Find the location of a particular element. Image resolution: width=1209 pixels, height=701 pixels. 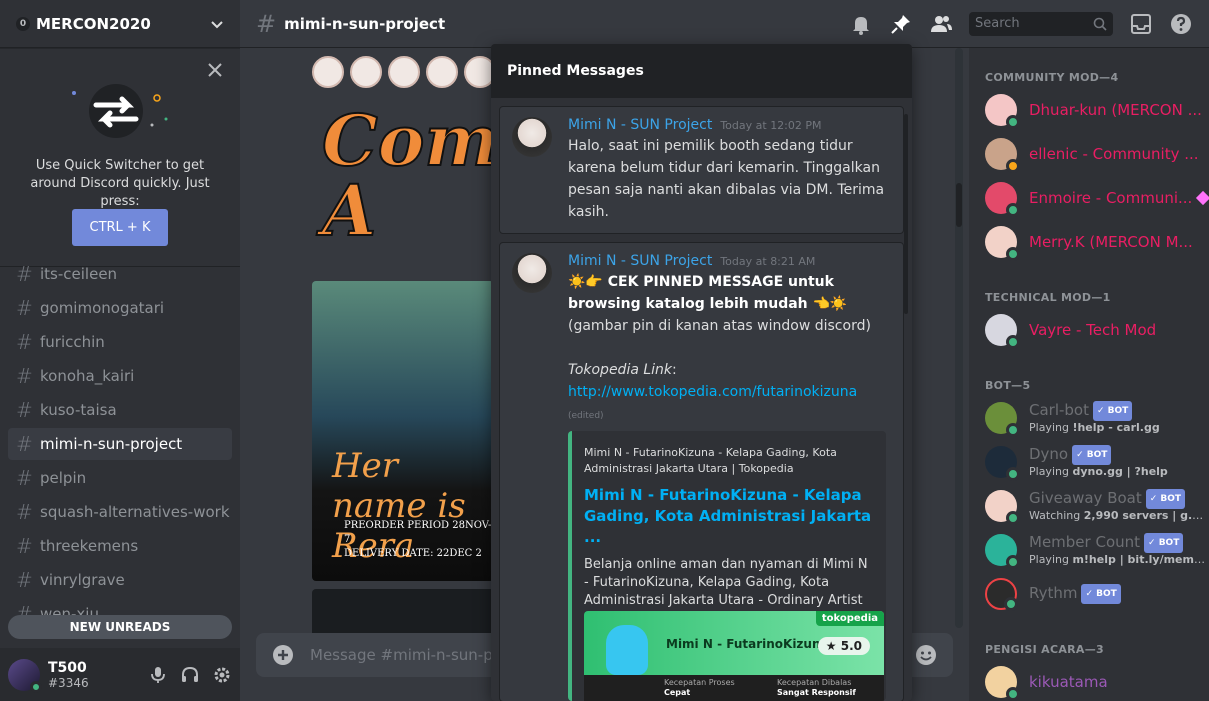

sheep-emoji-icon is located at coordinates (404, 72).